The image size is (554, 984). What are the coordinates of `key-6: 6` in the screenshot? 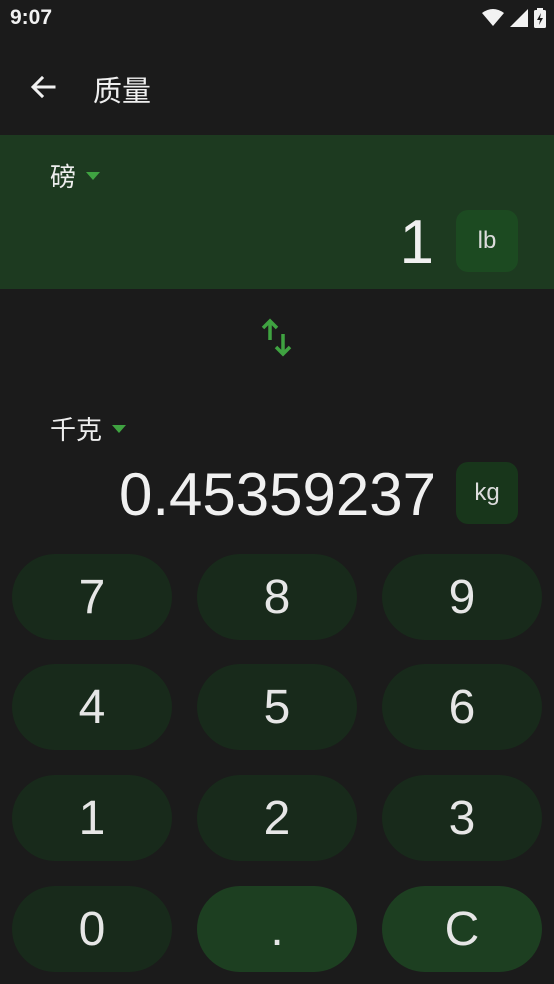 It's located at (462, 707).